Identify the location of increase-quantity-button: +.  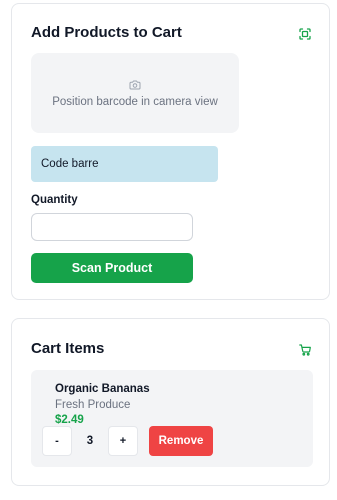
(123, 441).